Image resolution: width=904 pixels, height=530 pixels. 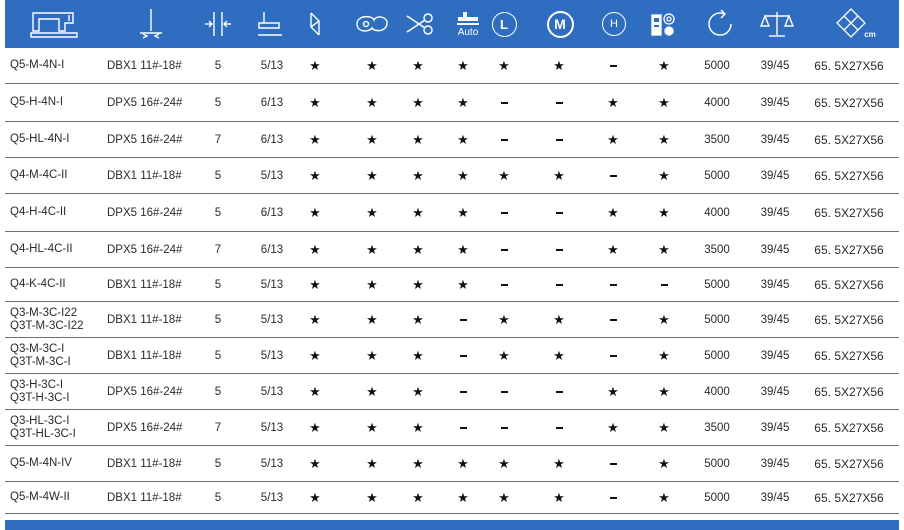 I want to click on cm-label: cm, so click(x=870, y=34).